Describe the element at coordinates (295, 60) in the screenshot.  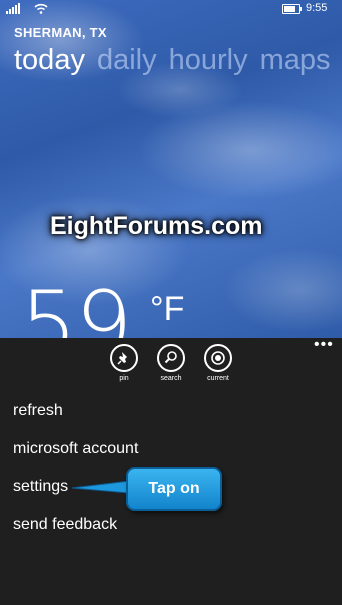
I see `tab-maps: maps` at that location.